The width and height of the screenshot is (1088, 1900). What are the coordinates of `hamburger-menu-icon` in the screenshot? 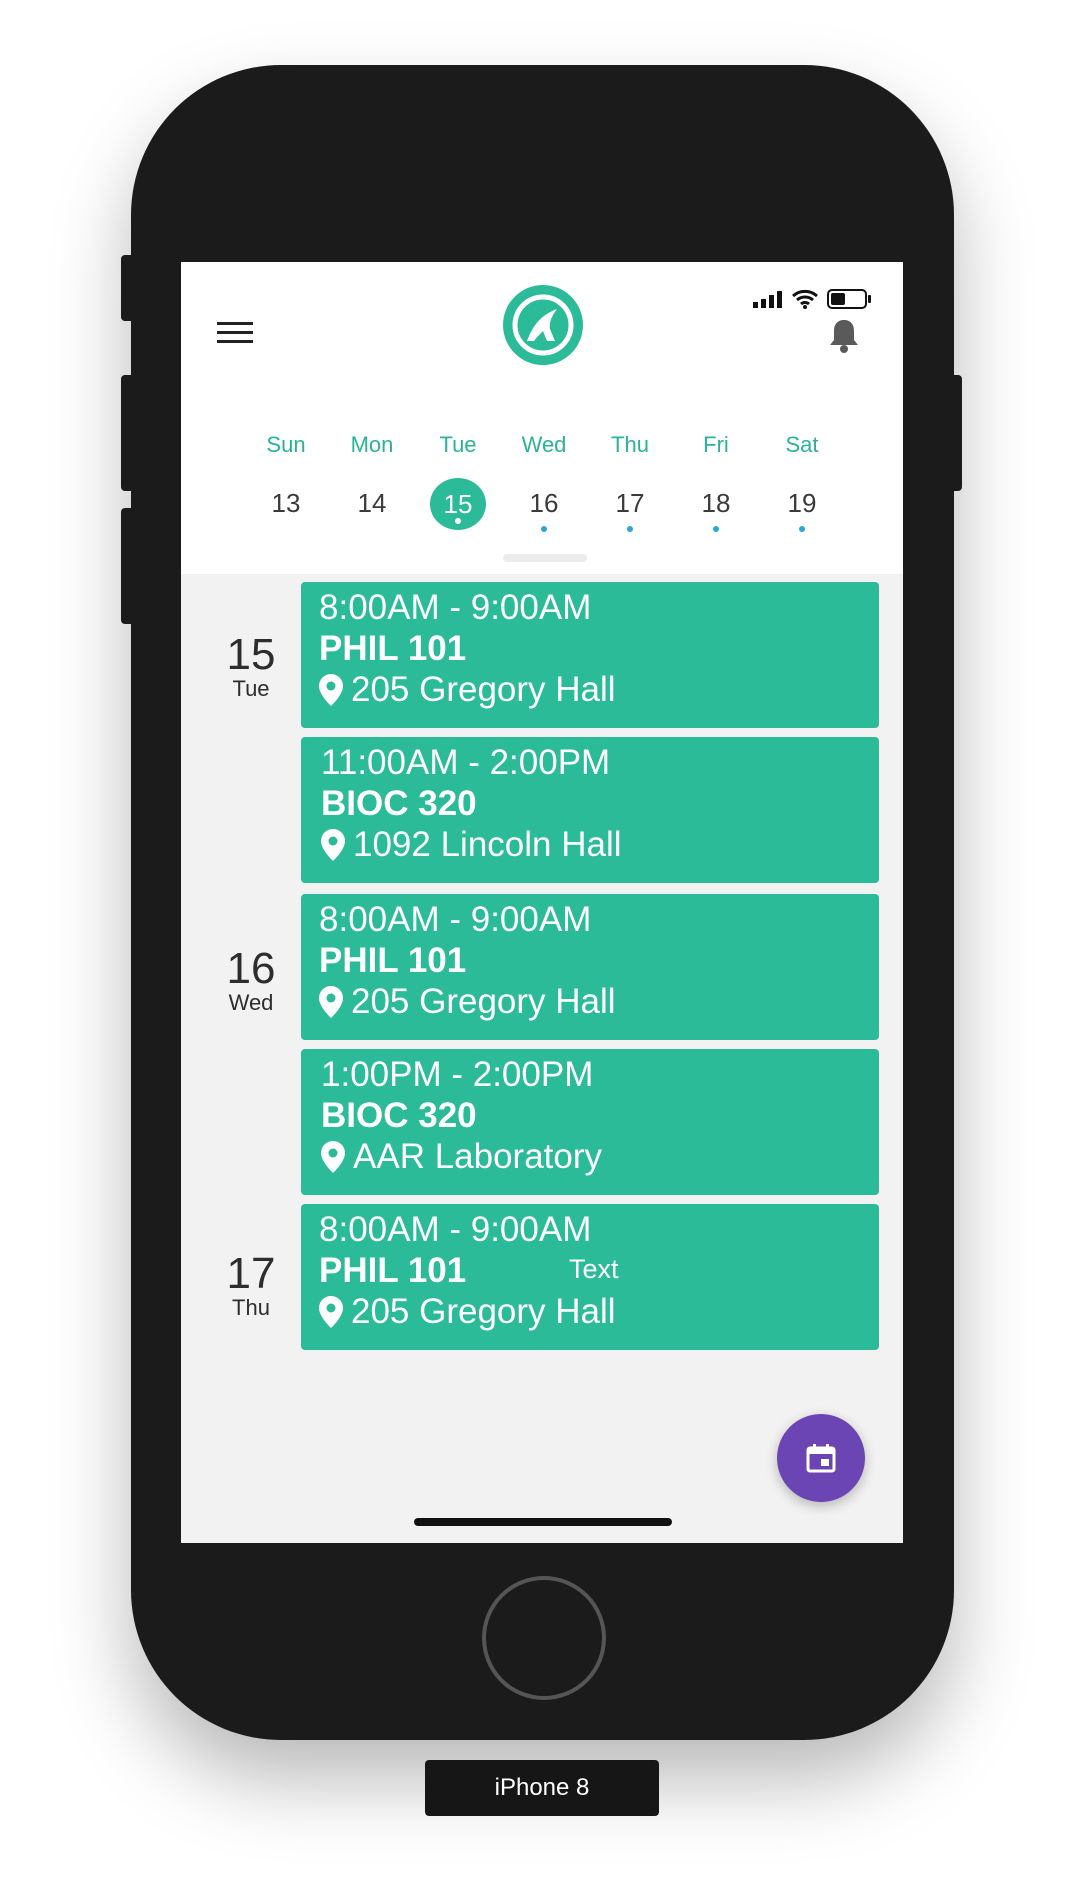 It's located at (235, 333).